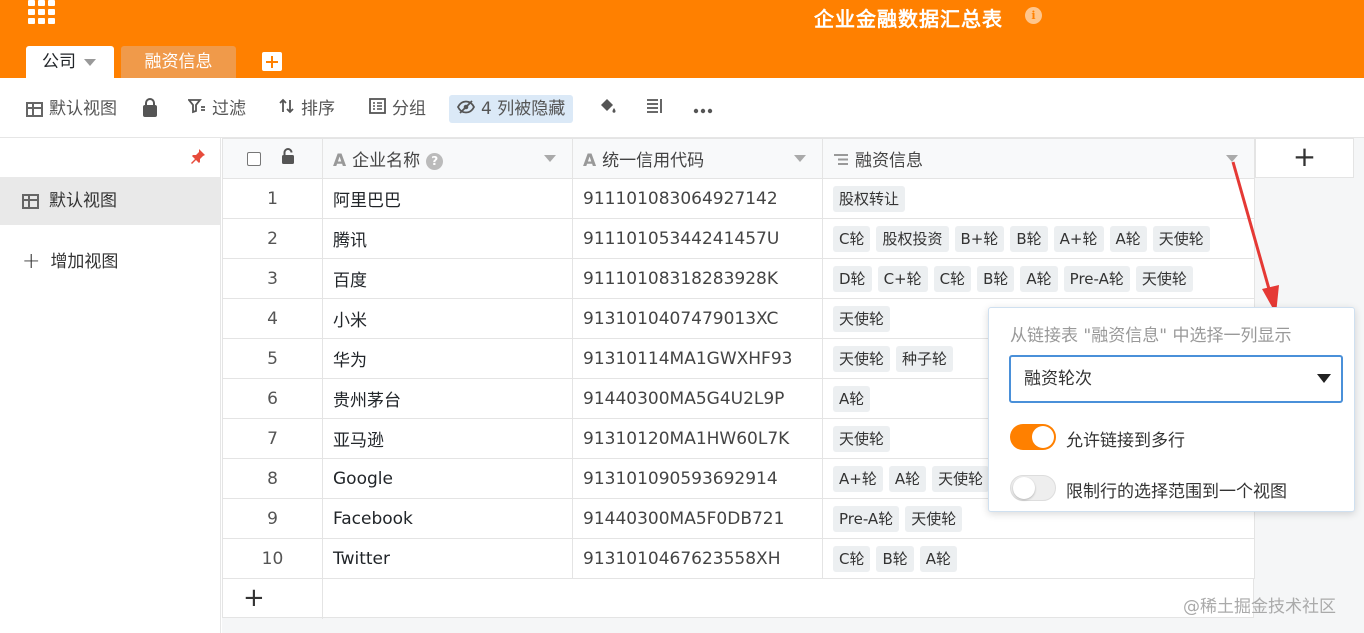 This screenshot has height=633, width=1364. I want to click on sidebar-item-add-view: + 增加视图, so click(110, 262).